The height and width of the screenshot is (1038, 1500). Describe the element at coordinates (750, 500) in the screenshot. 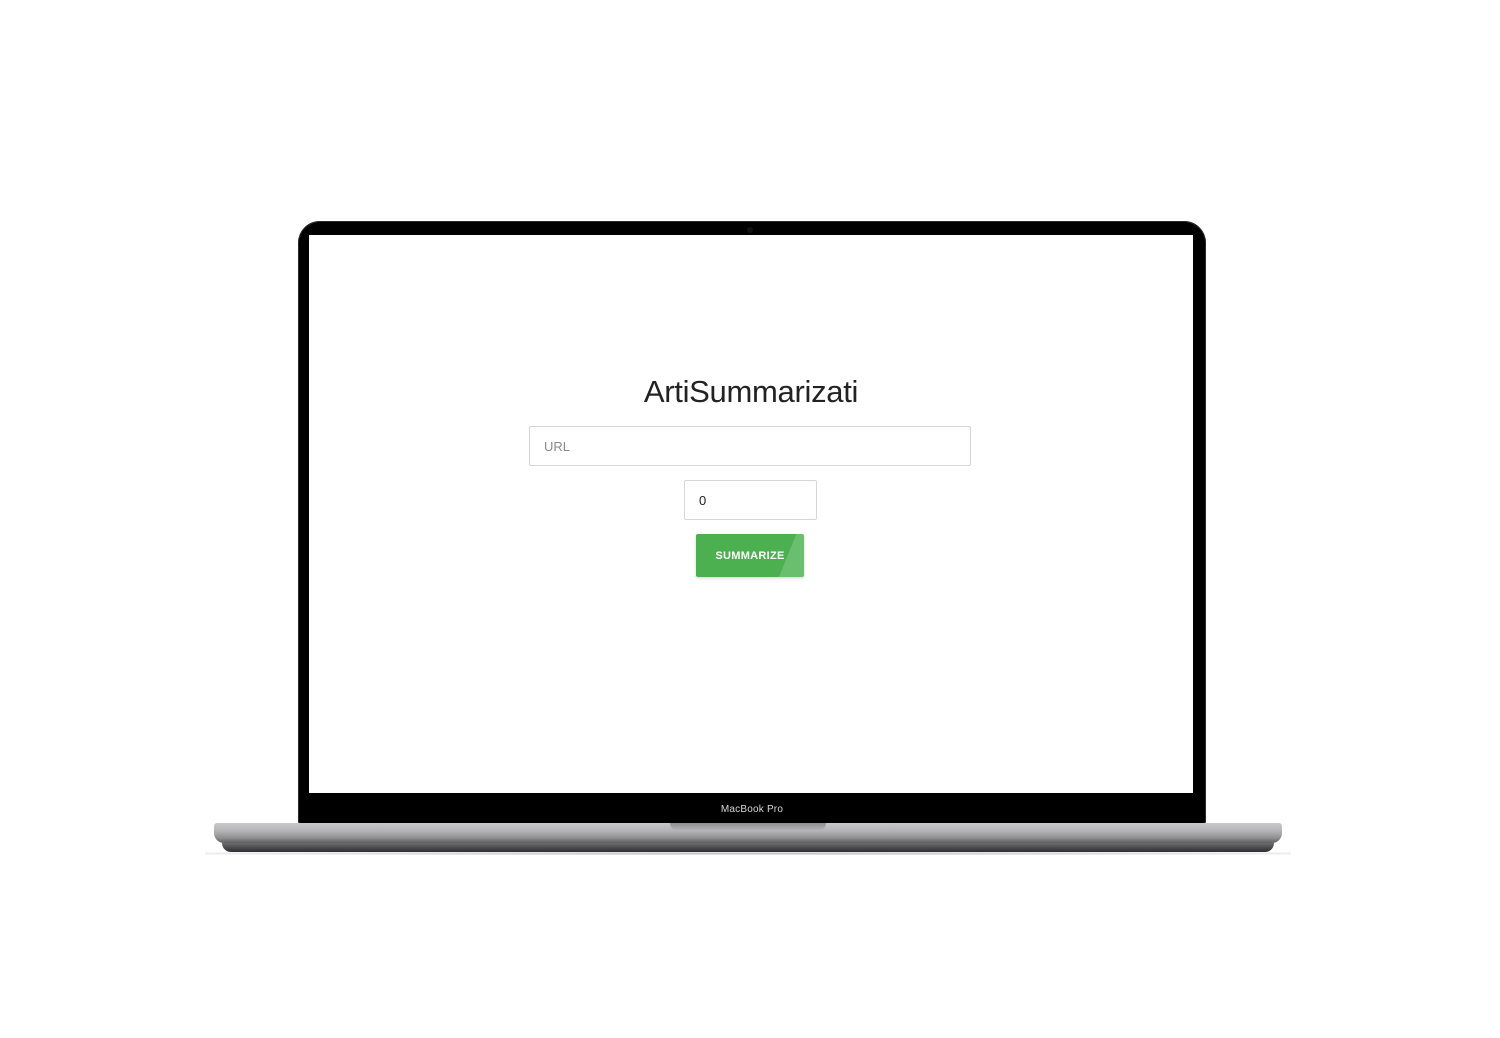

I see `sentence-count-input` at that location.